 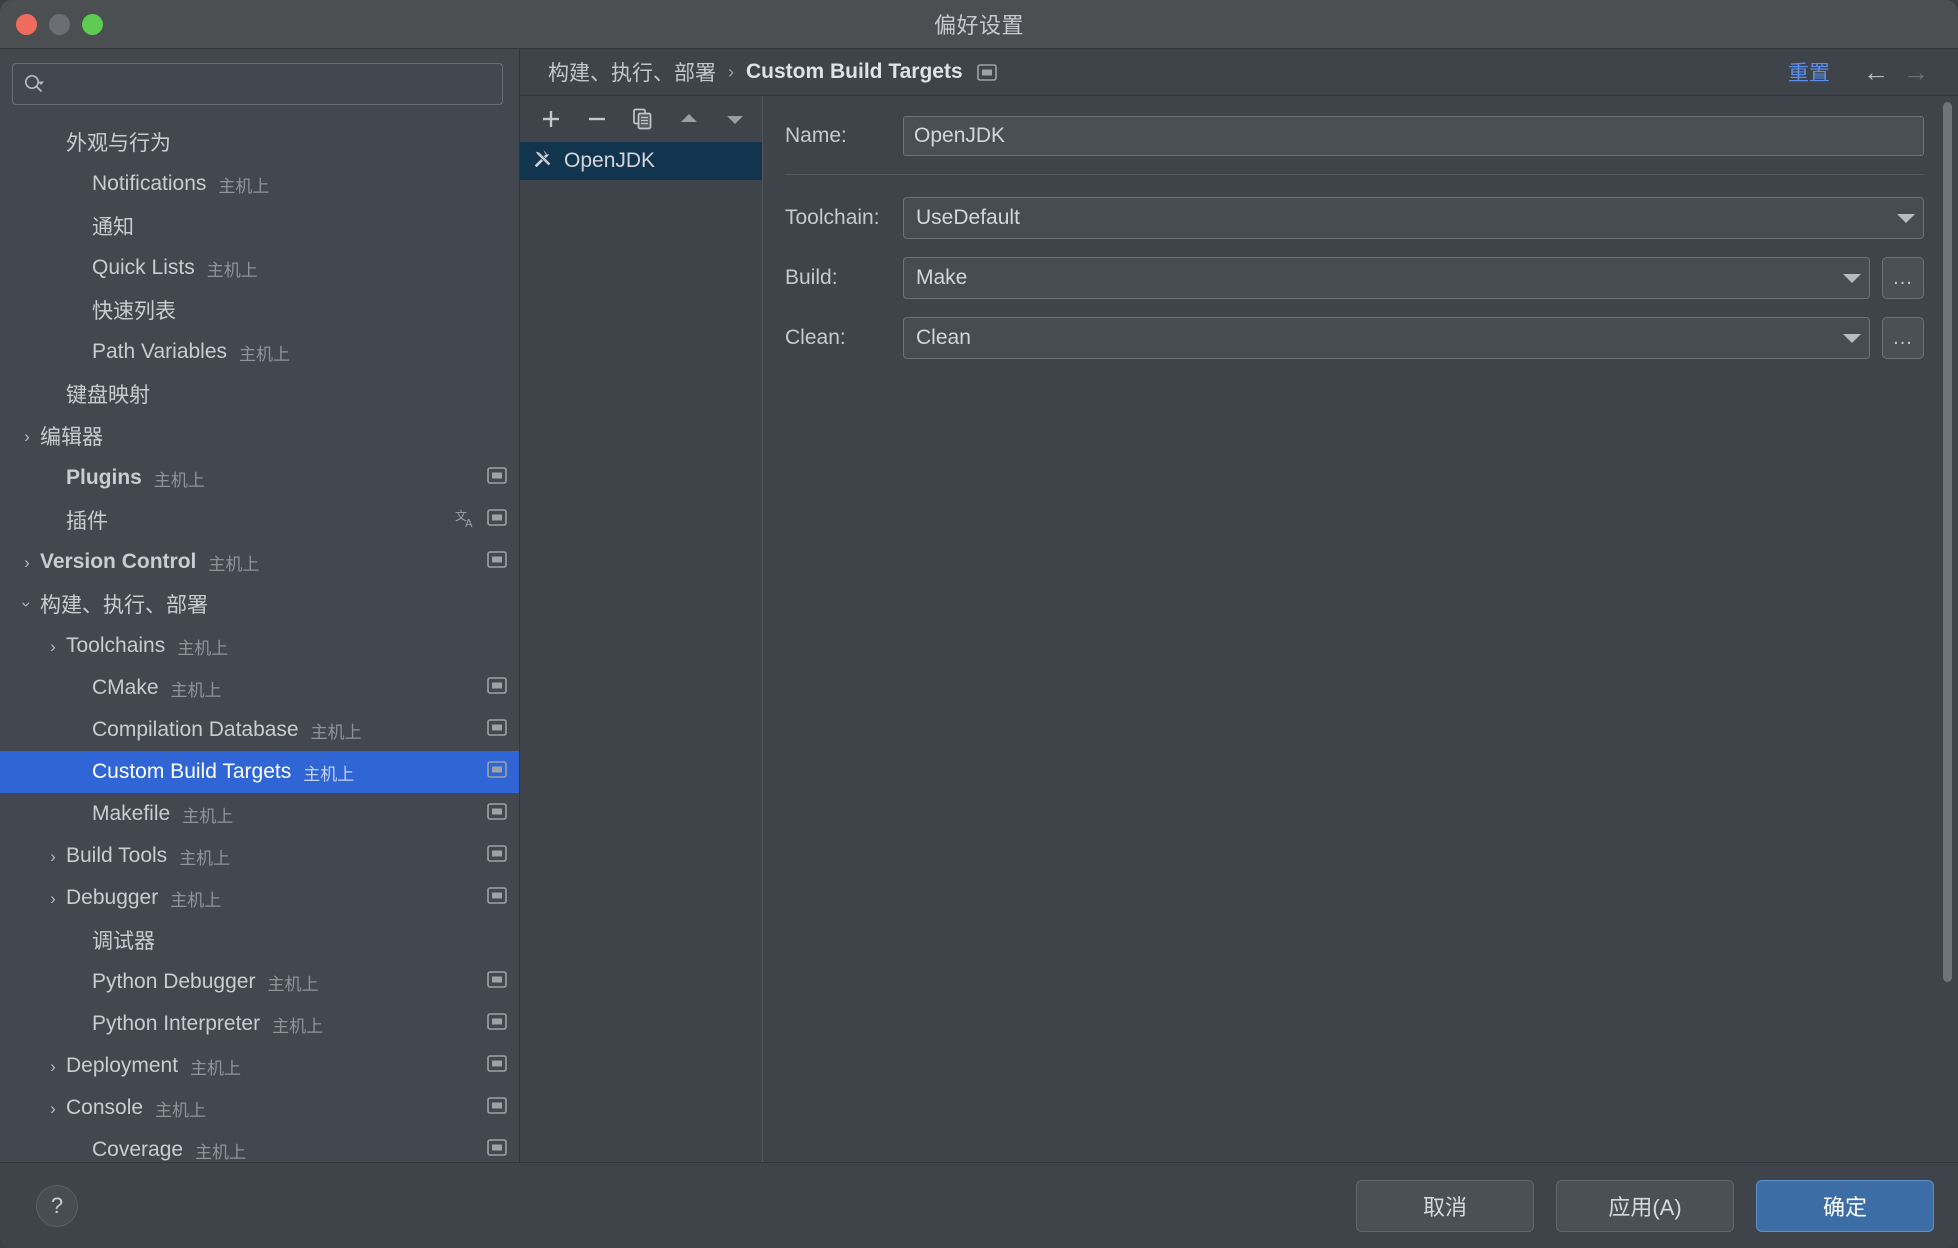 What do you see at coordinates (259, 478) in the screenshot?
I see `sidebar-item-8: ›Plugins主机上` at bounding box center [259, 478].